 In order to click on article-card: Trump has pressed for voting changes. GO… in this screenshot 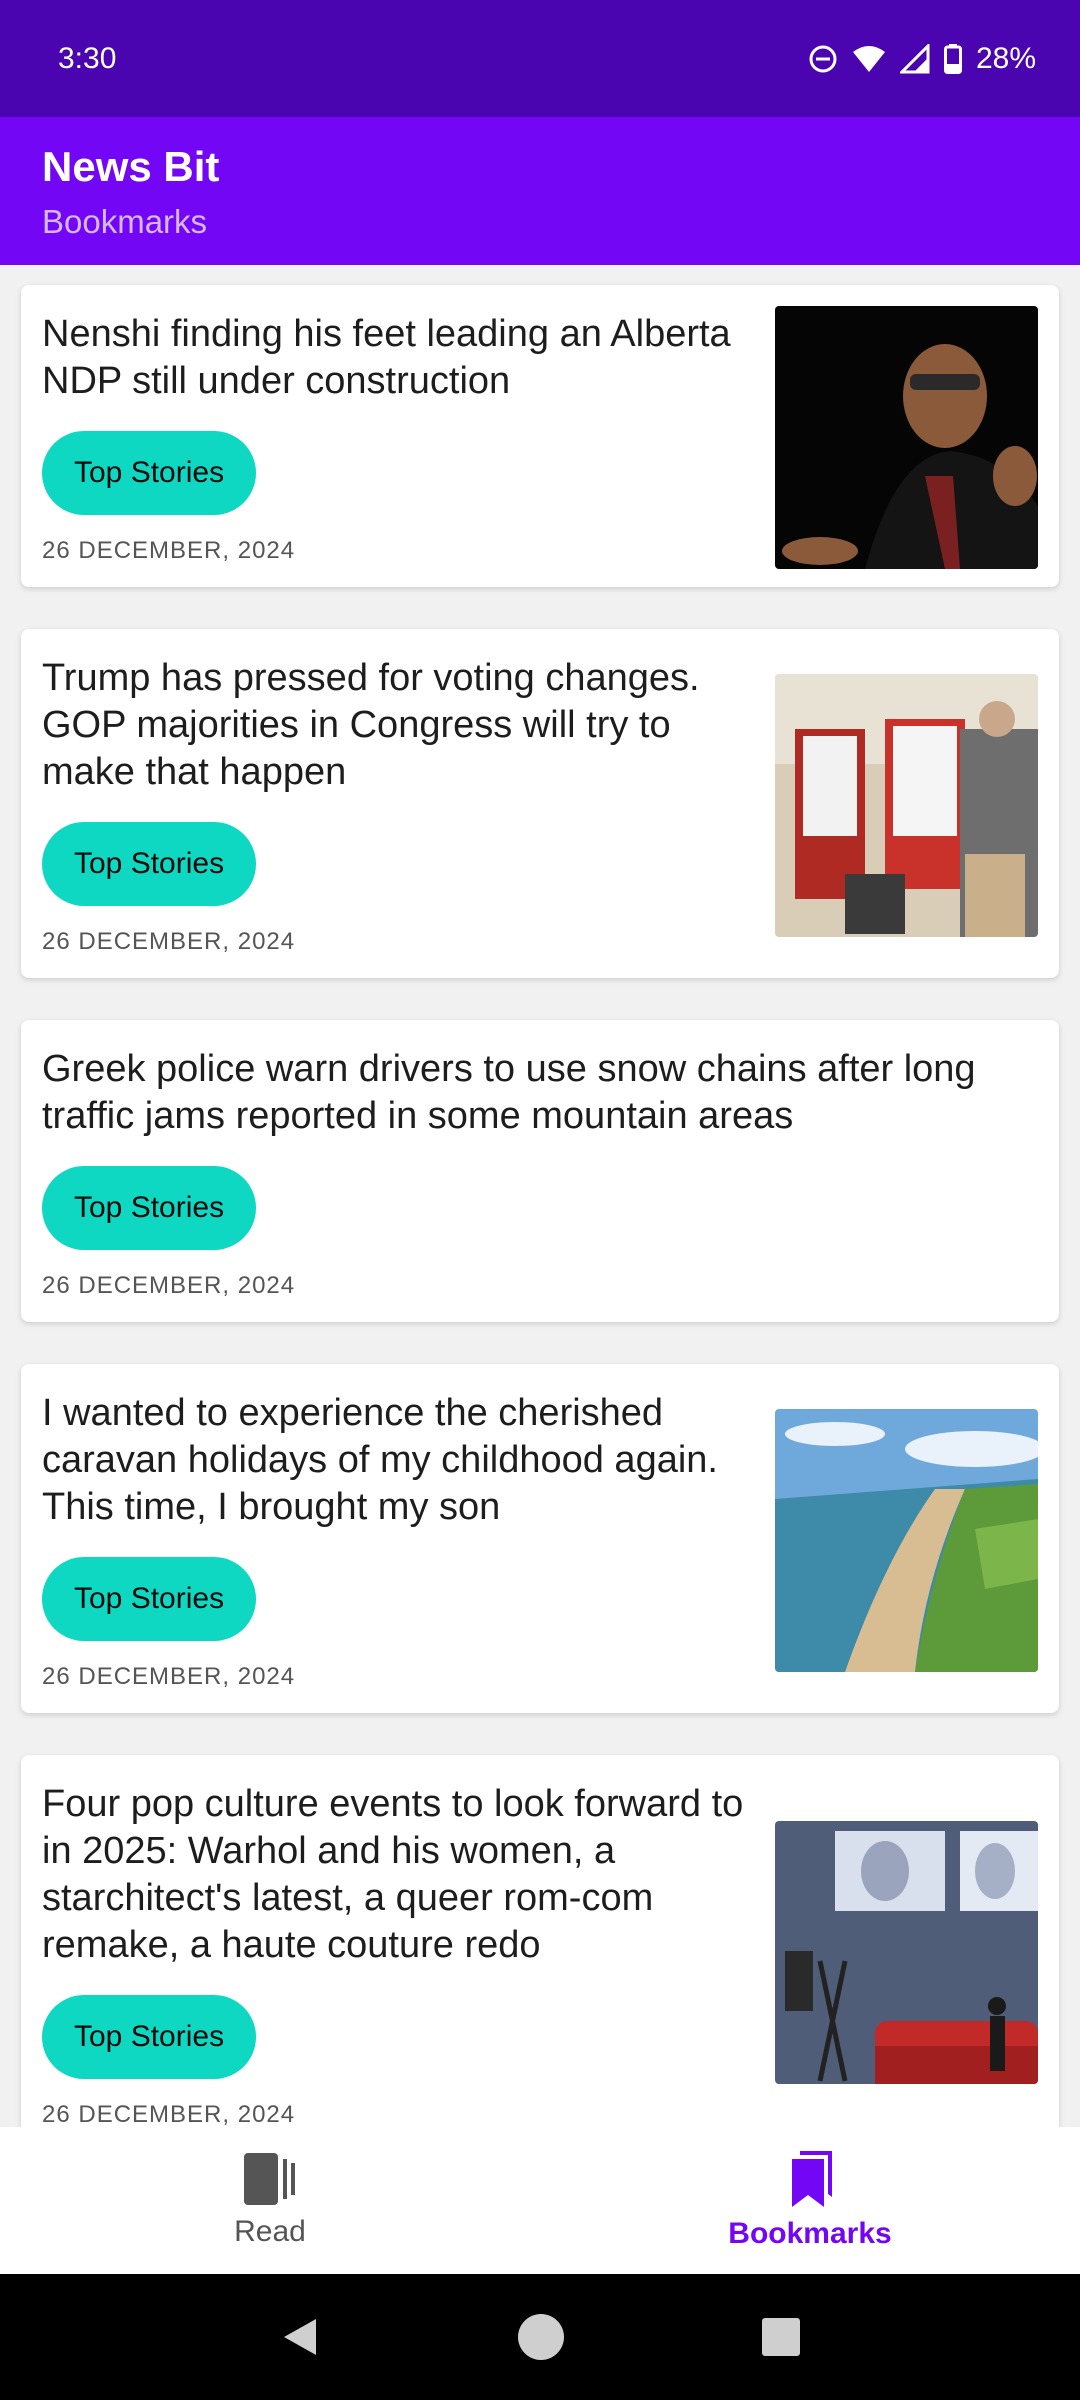, I will do `click(540, 803)`.